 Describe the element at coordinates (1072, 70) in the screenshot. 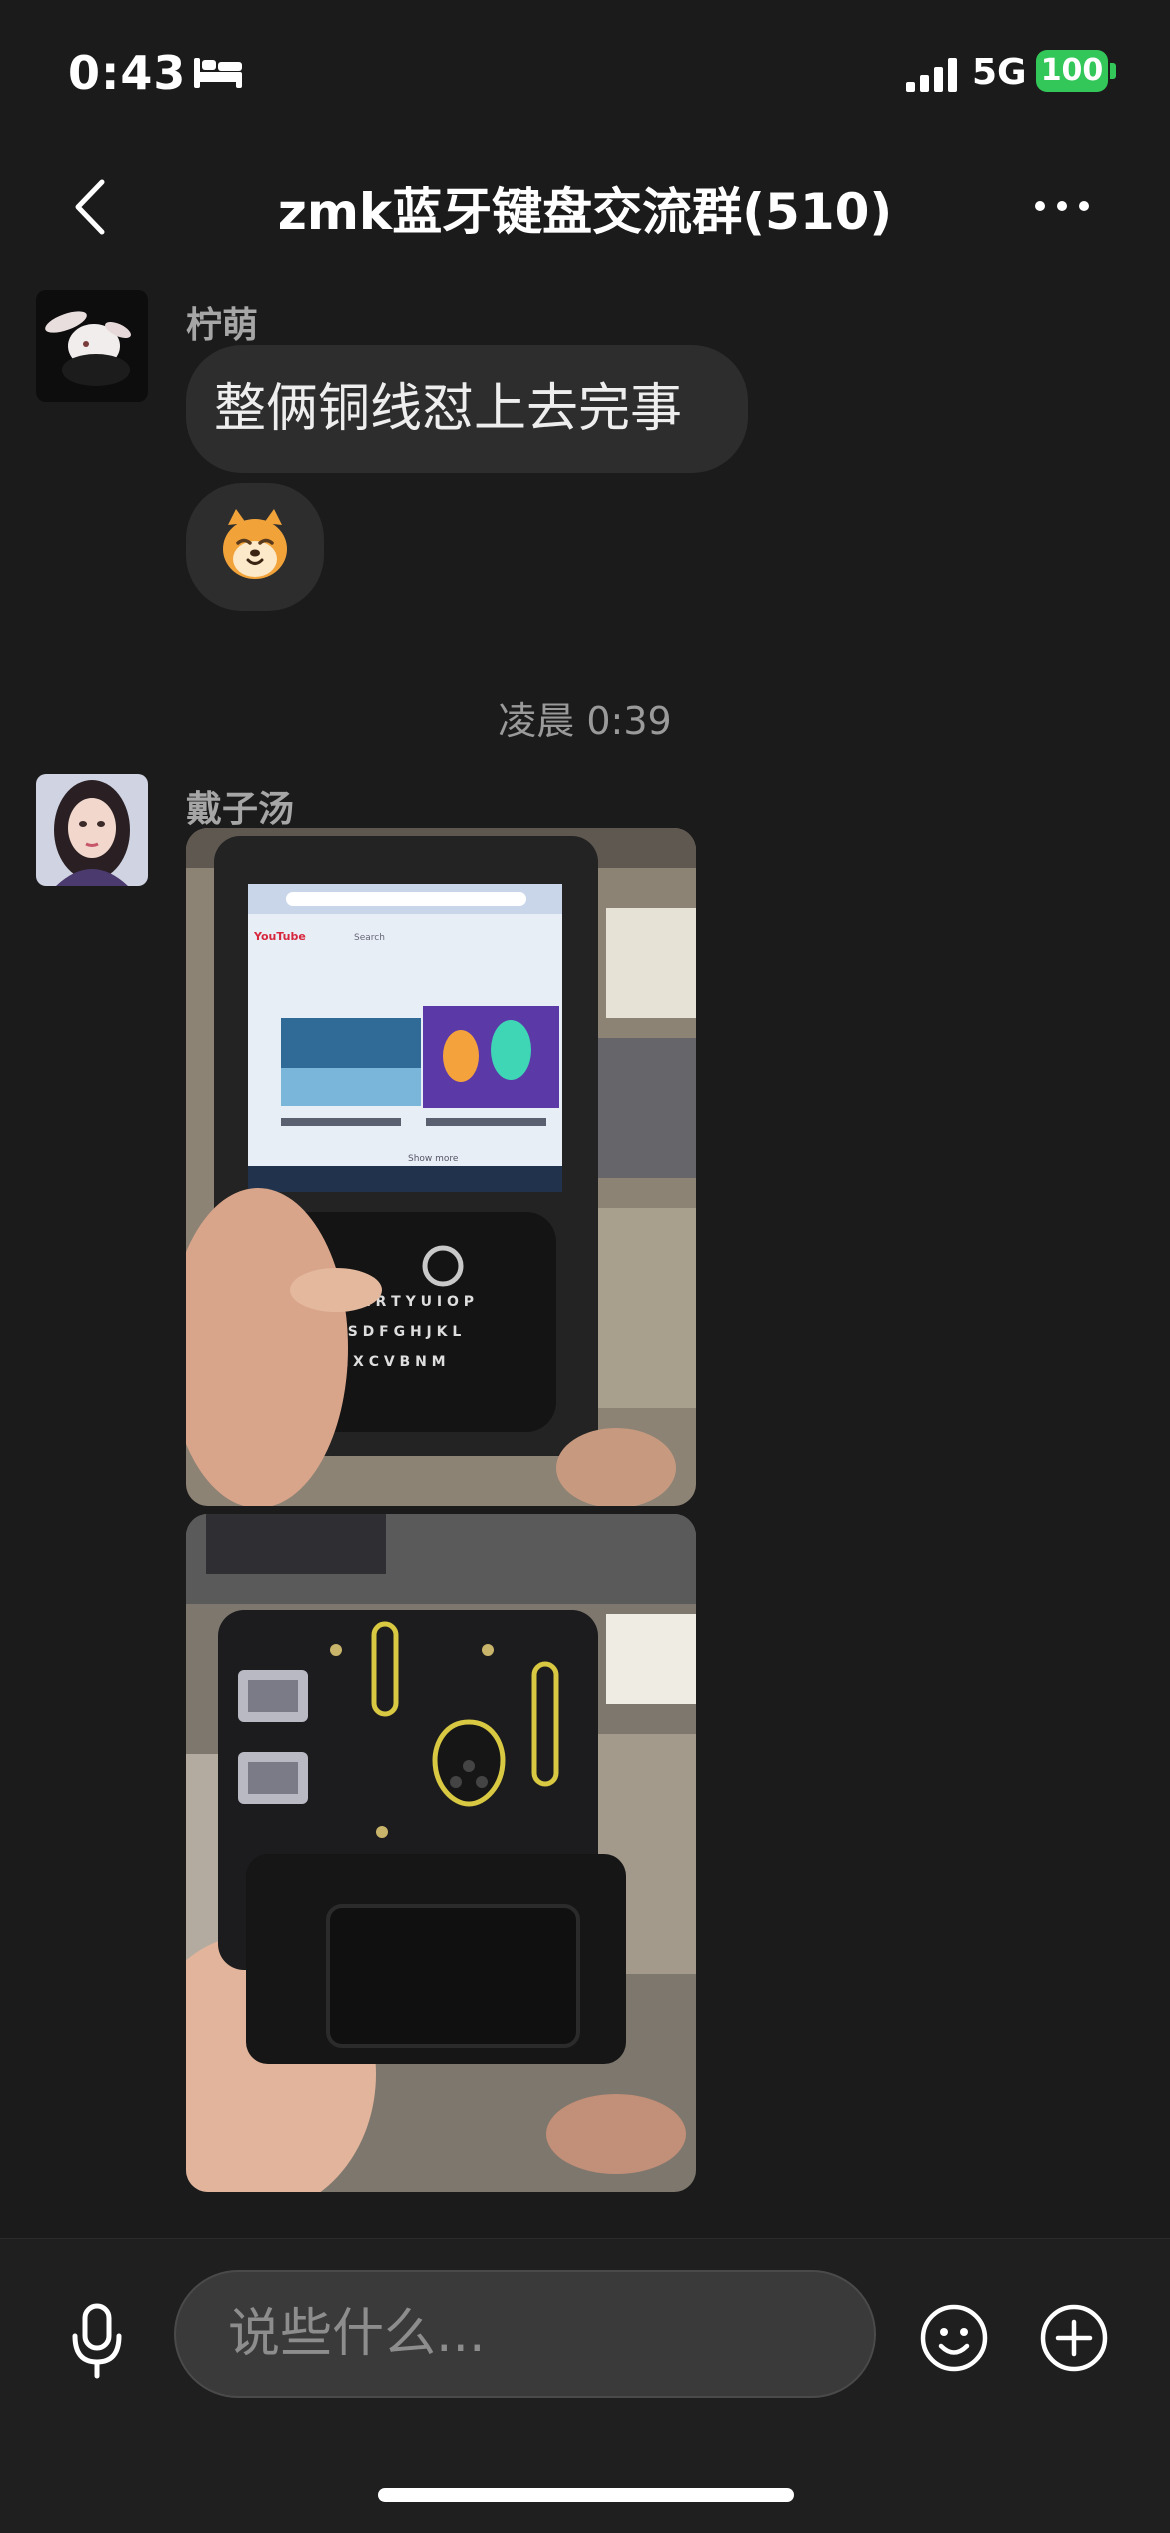

I see `battery-level: 100` at that location.